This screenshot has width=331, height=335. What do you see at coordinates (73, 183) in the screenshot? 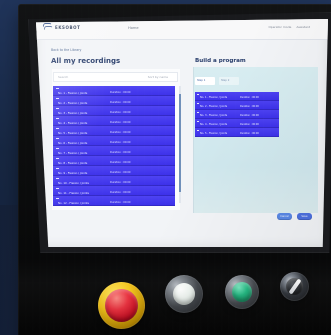
I see `recording-title: No. 10 - Flexion / Joints` at bounding box center [73, 183].